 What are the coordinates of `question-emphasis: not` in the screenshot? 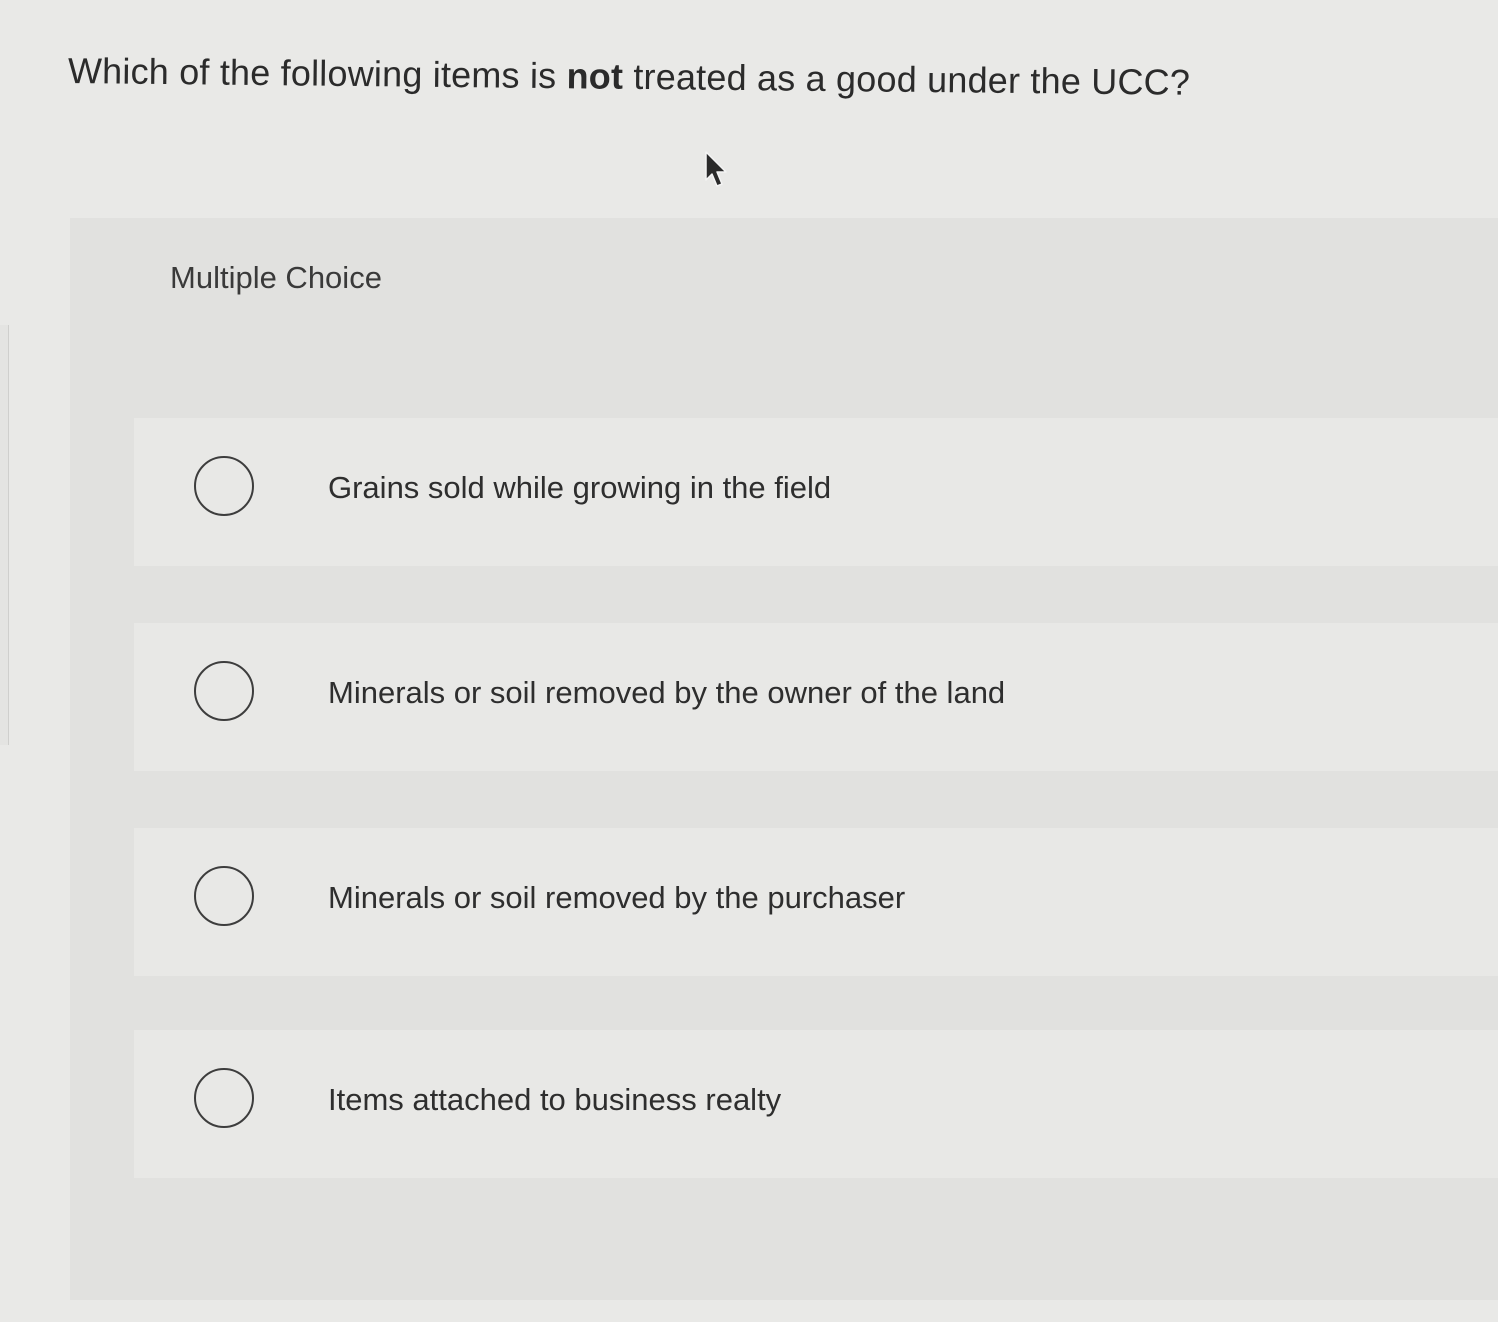 It's located at (595, 76).